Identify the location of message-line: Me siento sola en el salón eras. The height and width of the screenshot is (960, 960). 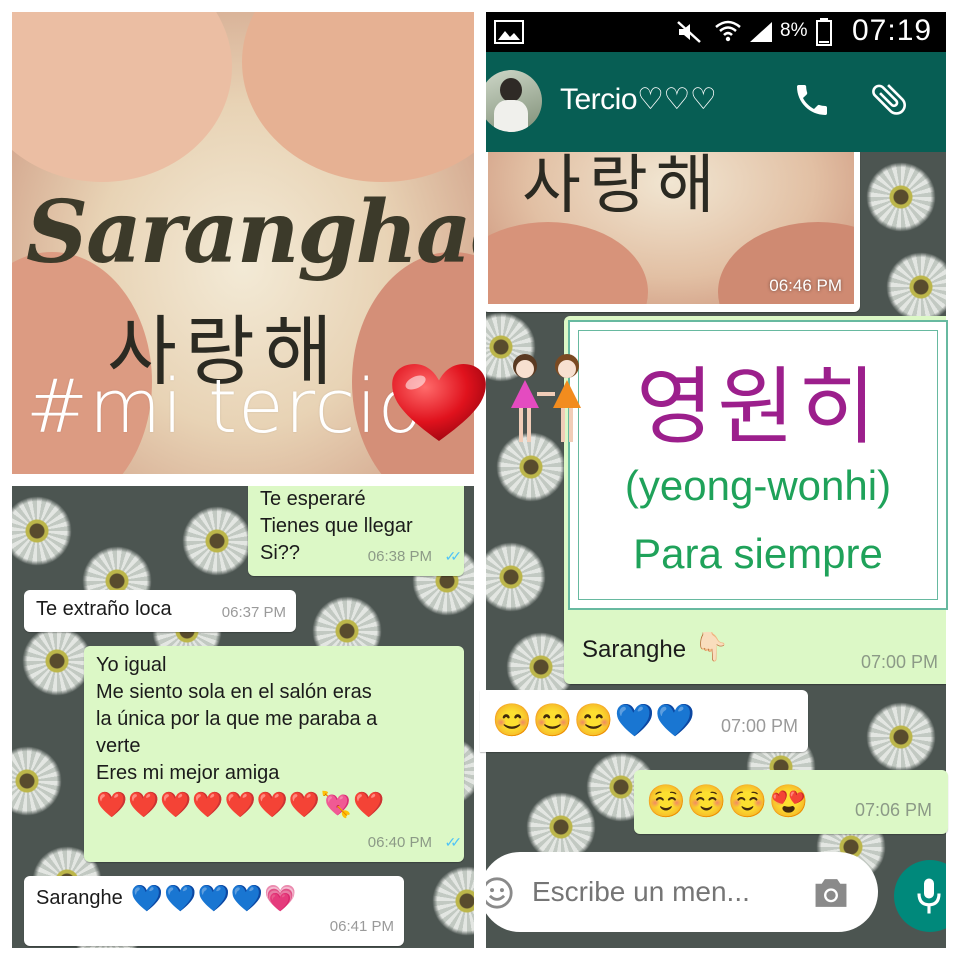
(234, 692).